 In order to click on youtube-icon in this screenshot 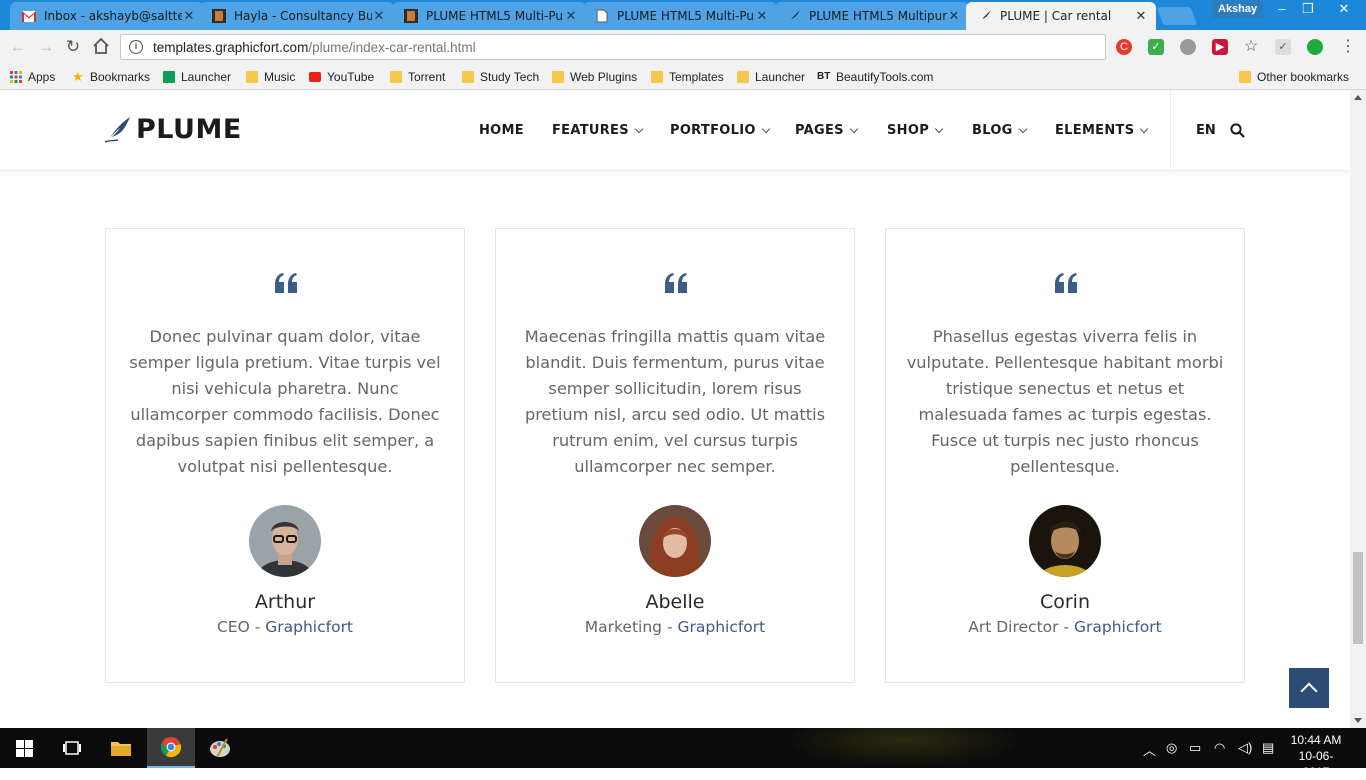, I will do `click(315, 77)`.